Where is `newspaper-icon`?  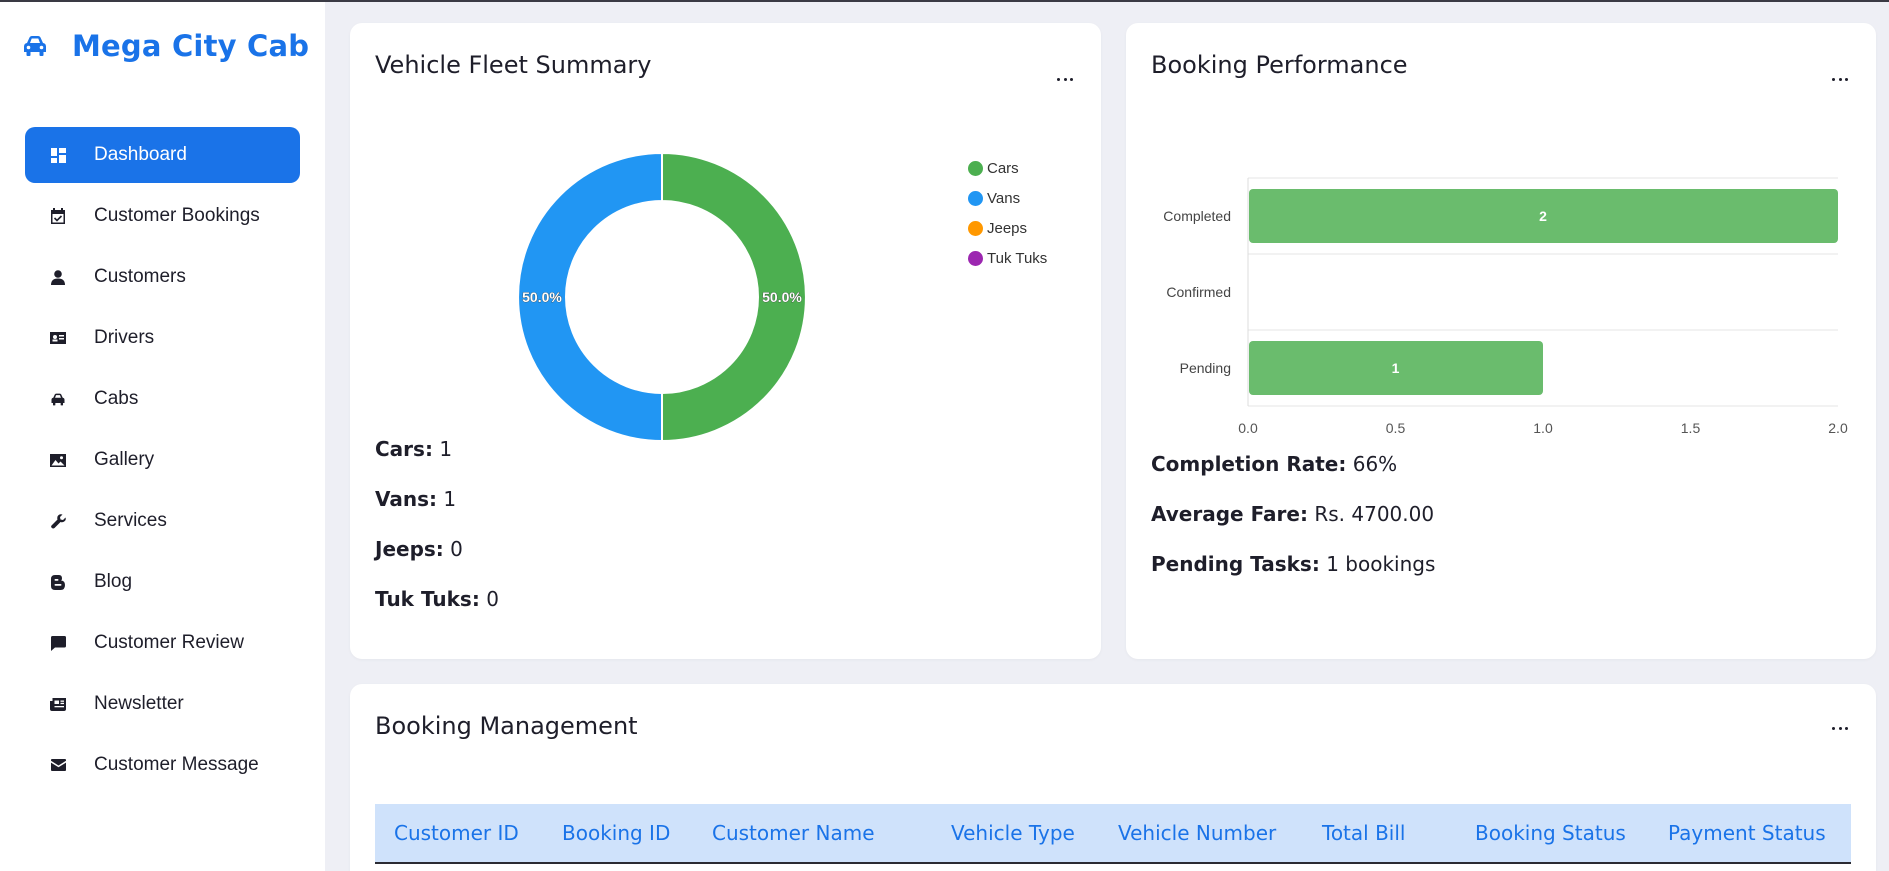
newspaper-icon is located at coordinates (58, 704).